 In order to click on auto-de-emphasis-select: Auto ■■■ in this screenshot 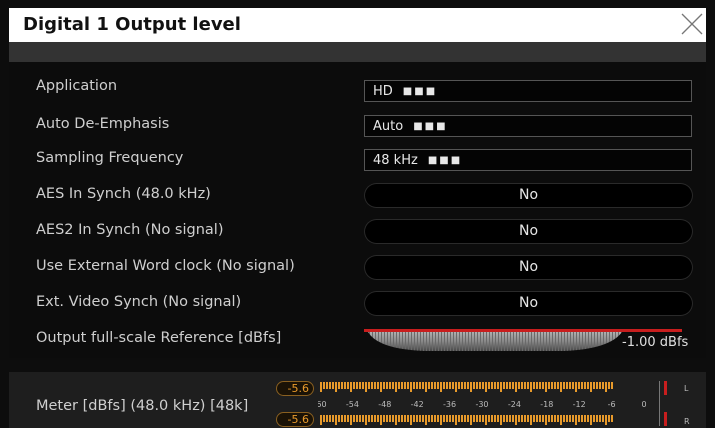, I will do `click(528, 126)`.